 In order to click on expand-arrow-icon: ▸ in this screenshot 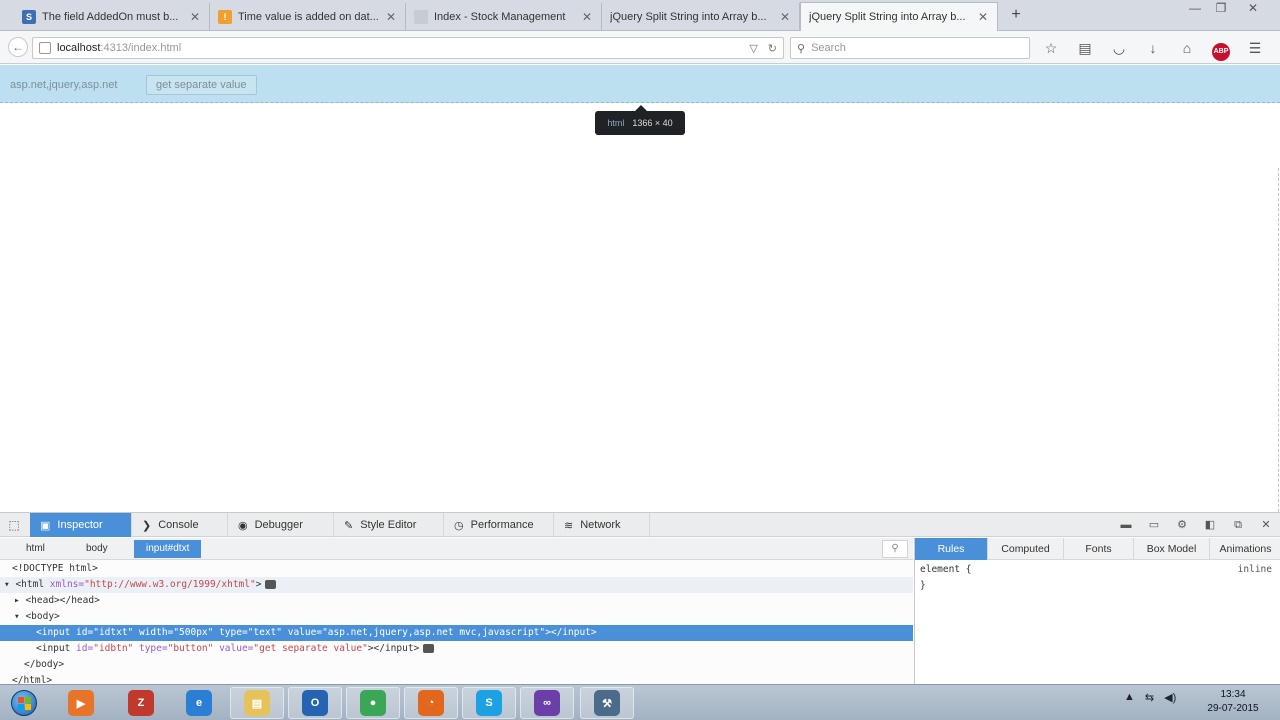, I will do `click(19, 600)`.